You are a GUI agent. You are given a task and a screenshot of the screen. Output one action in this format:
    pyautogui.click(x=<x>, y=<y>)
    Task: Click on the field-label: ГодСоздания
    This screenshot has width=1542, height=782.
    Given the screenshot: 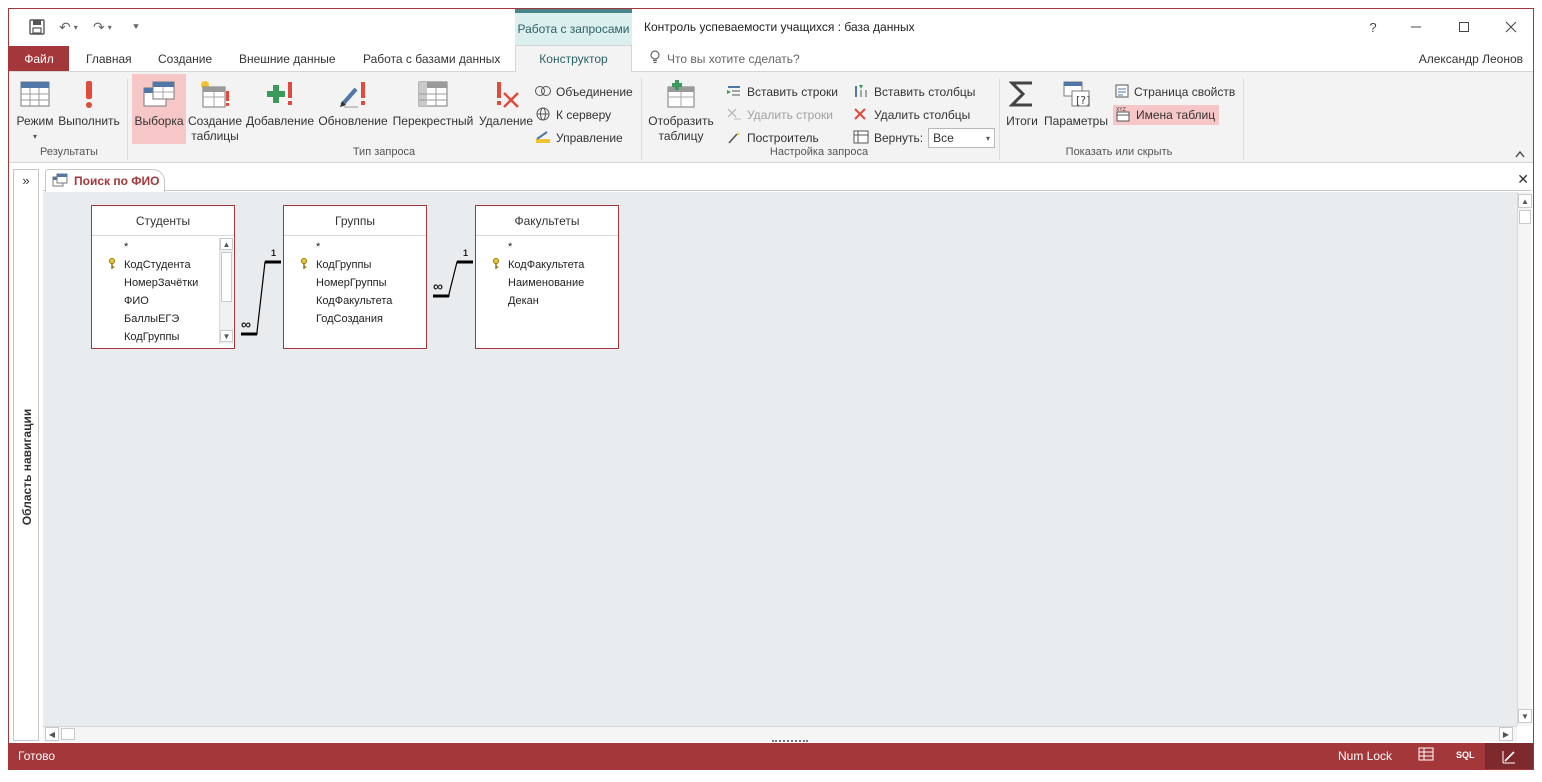 What is the action you would take?
    pyautogui.click(x=349, y=319)
    